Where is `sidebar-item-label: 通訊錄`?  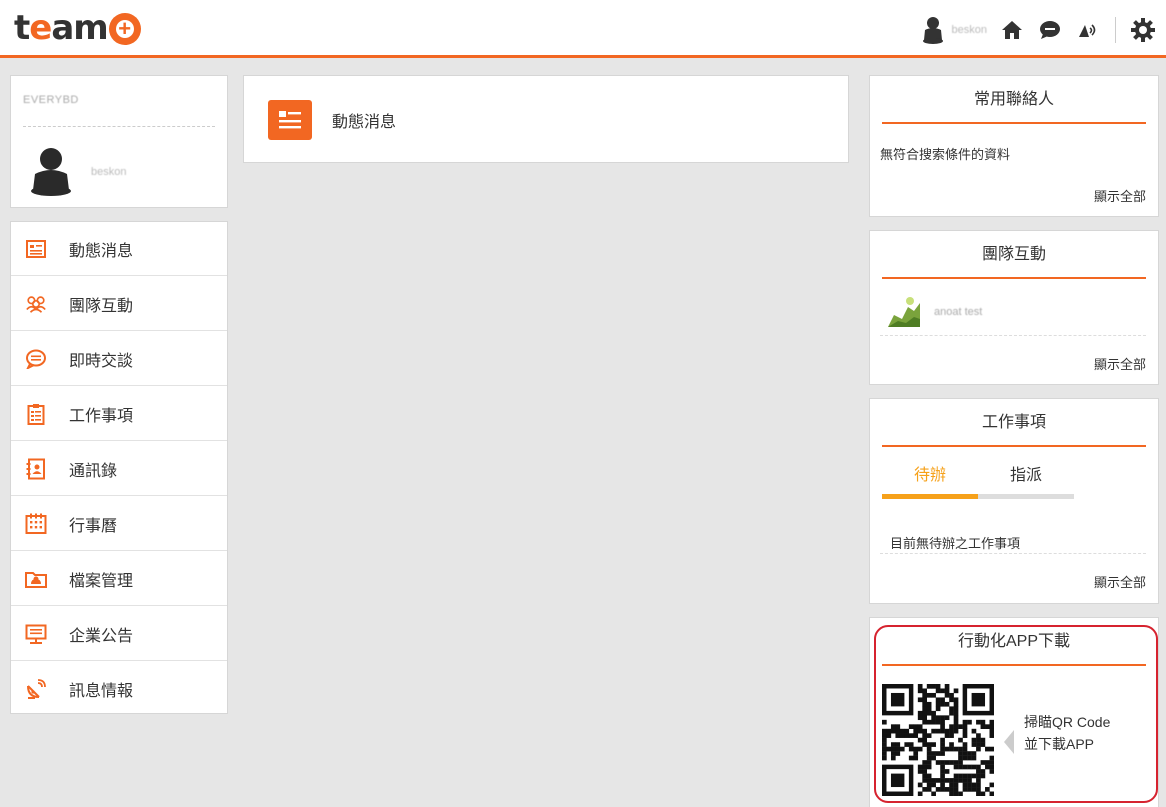
sidebar-item-label: 通訊錄 is located at coordinates (93, 471).